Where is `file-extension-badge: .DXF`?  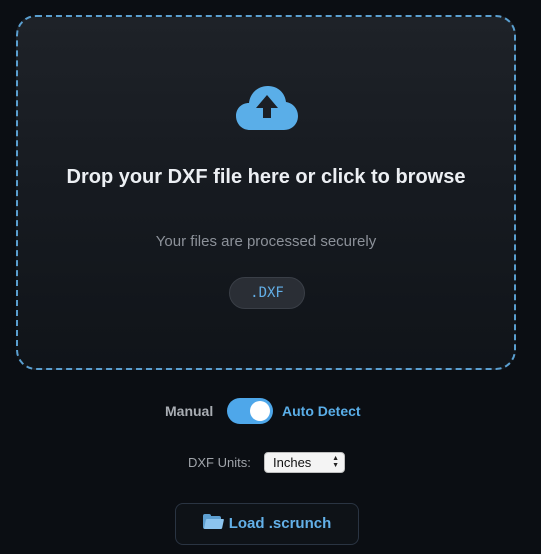
file-extension-badge: .DXF is located at coordinates (267, 293).